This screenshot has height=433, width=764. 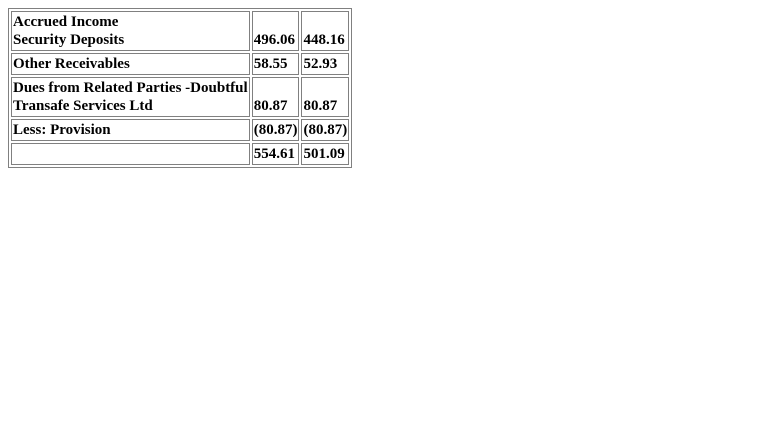 What do you see at coordinates (62, 130) in the screenshot?
I see `label-line: Less: Provision` at bounding box center [62, 130].